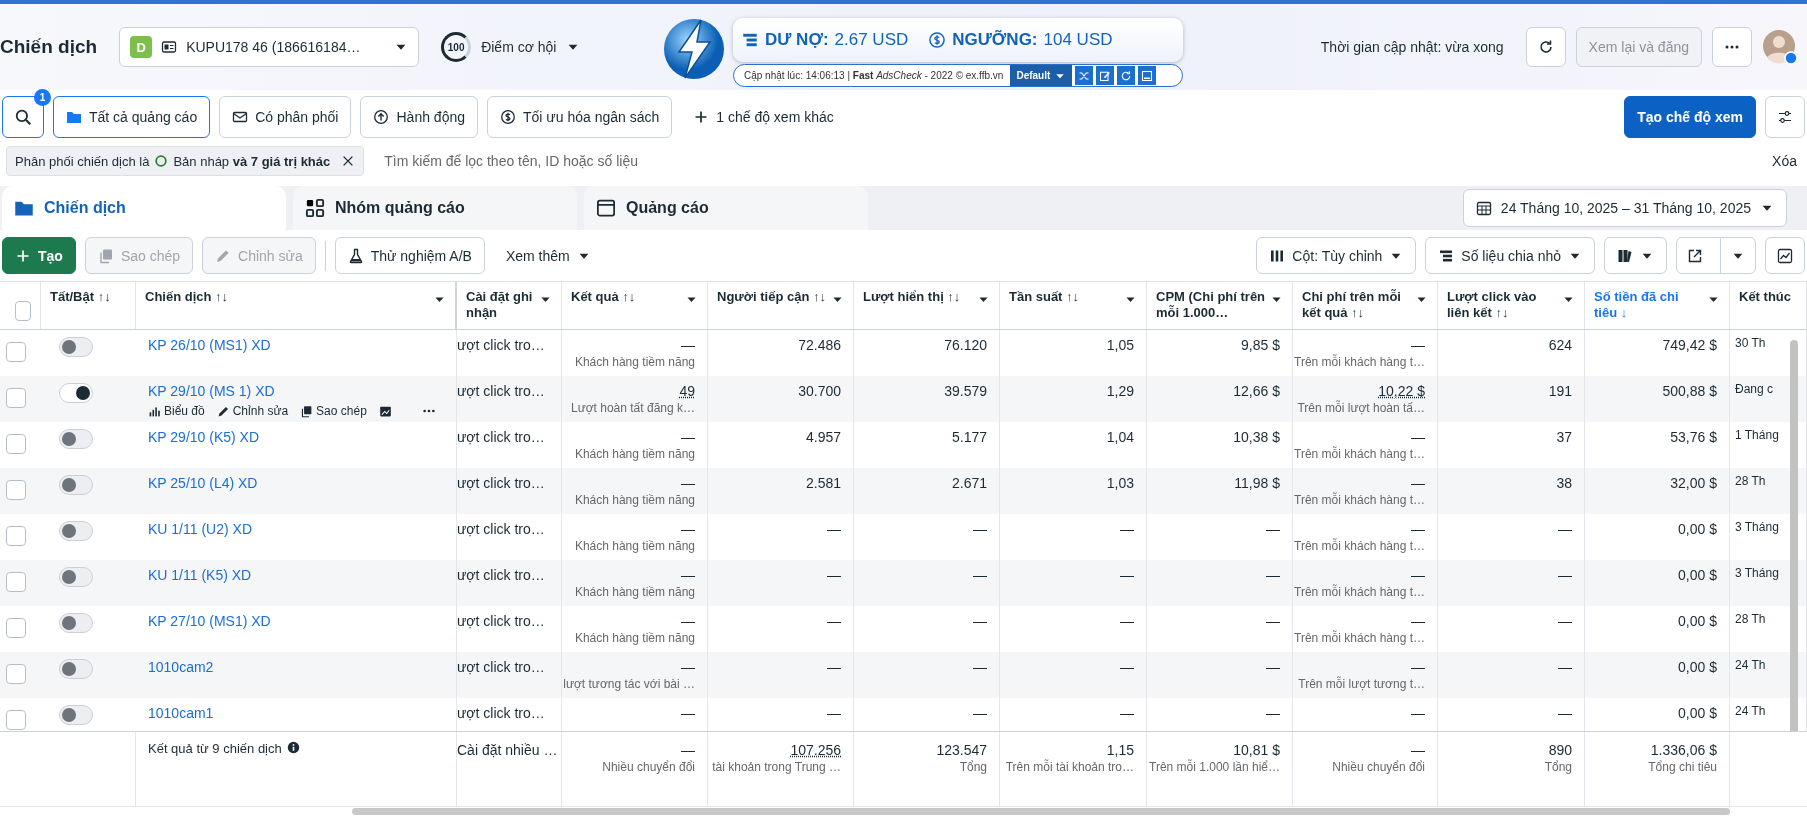  I want to click on table-cell: 191, so click(1560, 391).